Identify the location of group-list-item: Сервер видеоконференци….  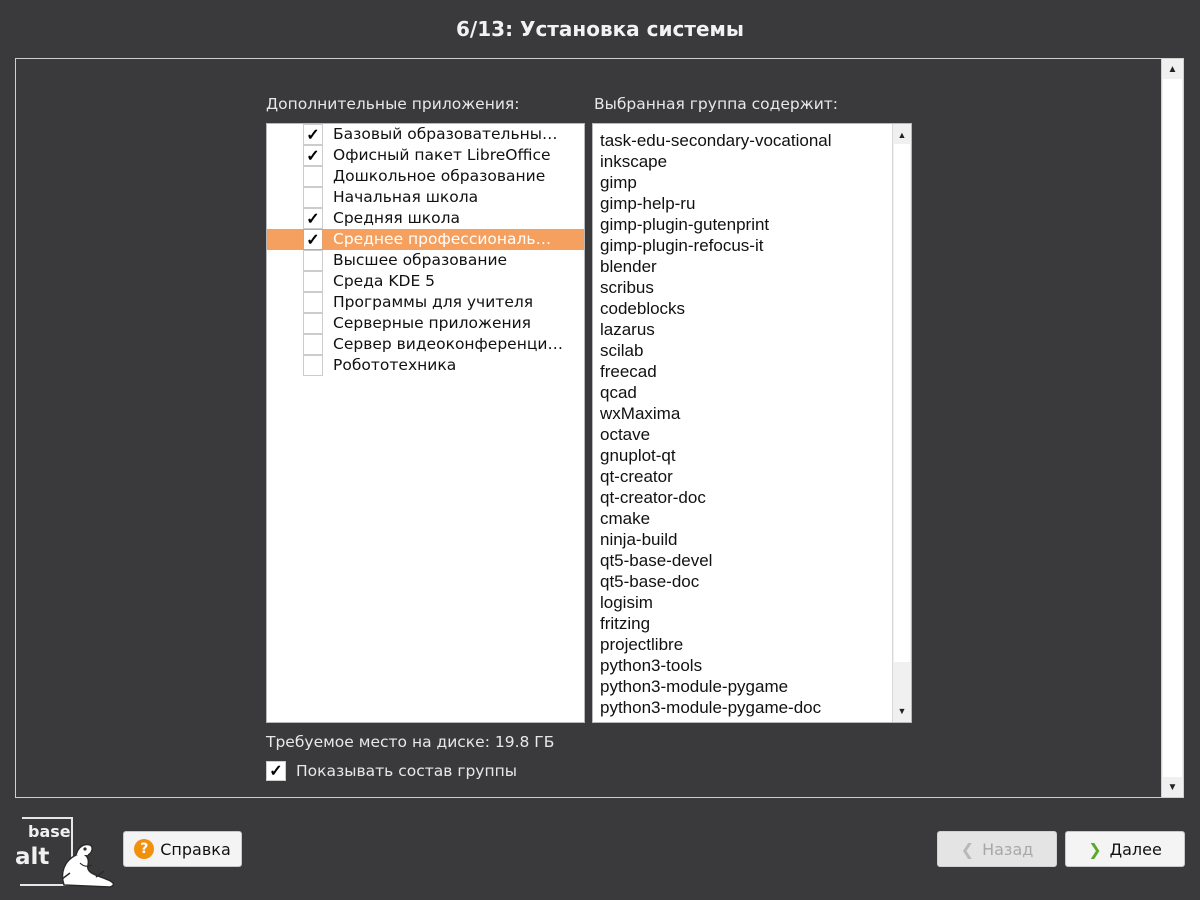
(425, 344).